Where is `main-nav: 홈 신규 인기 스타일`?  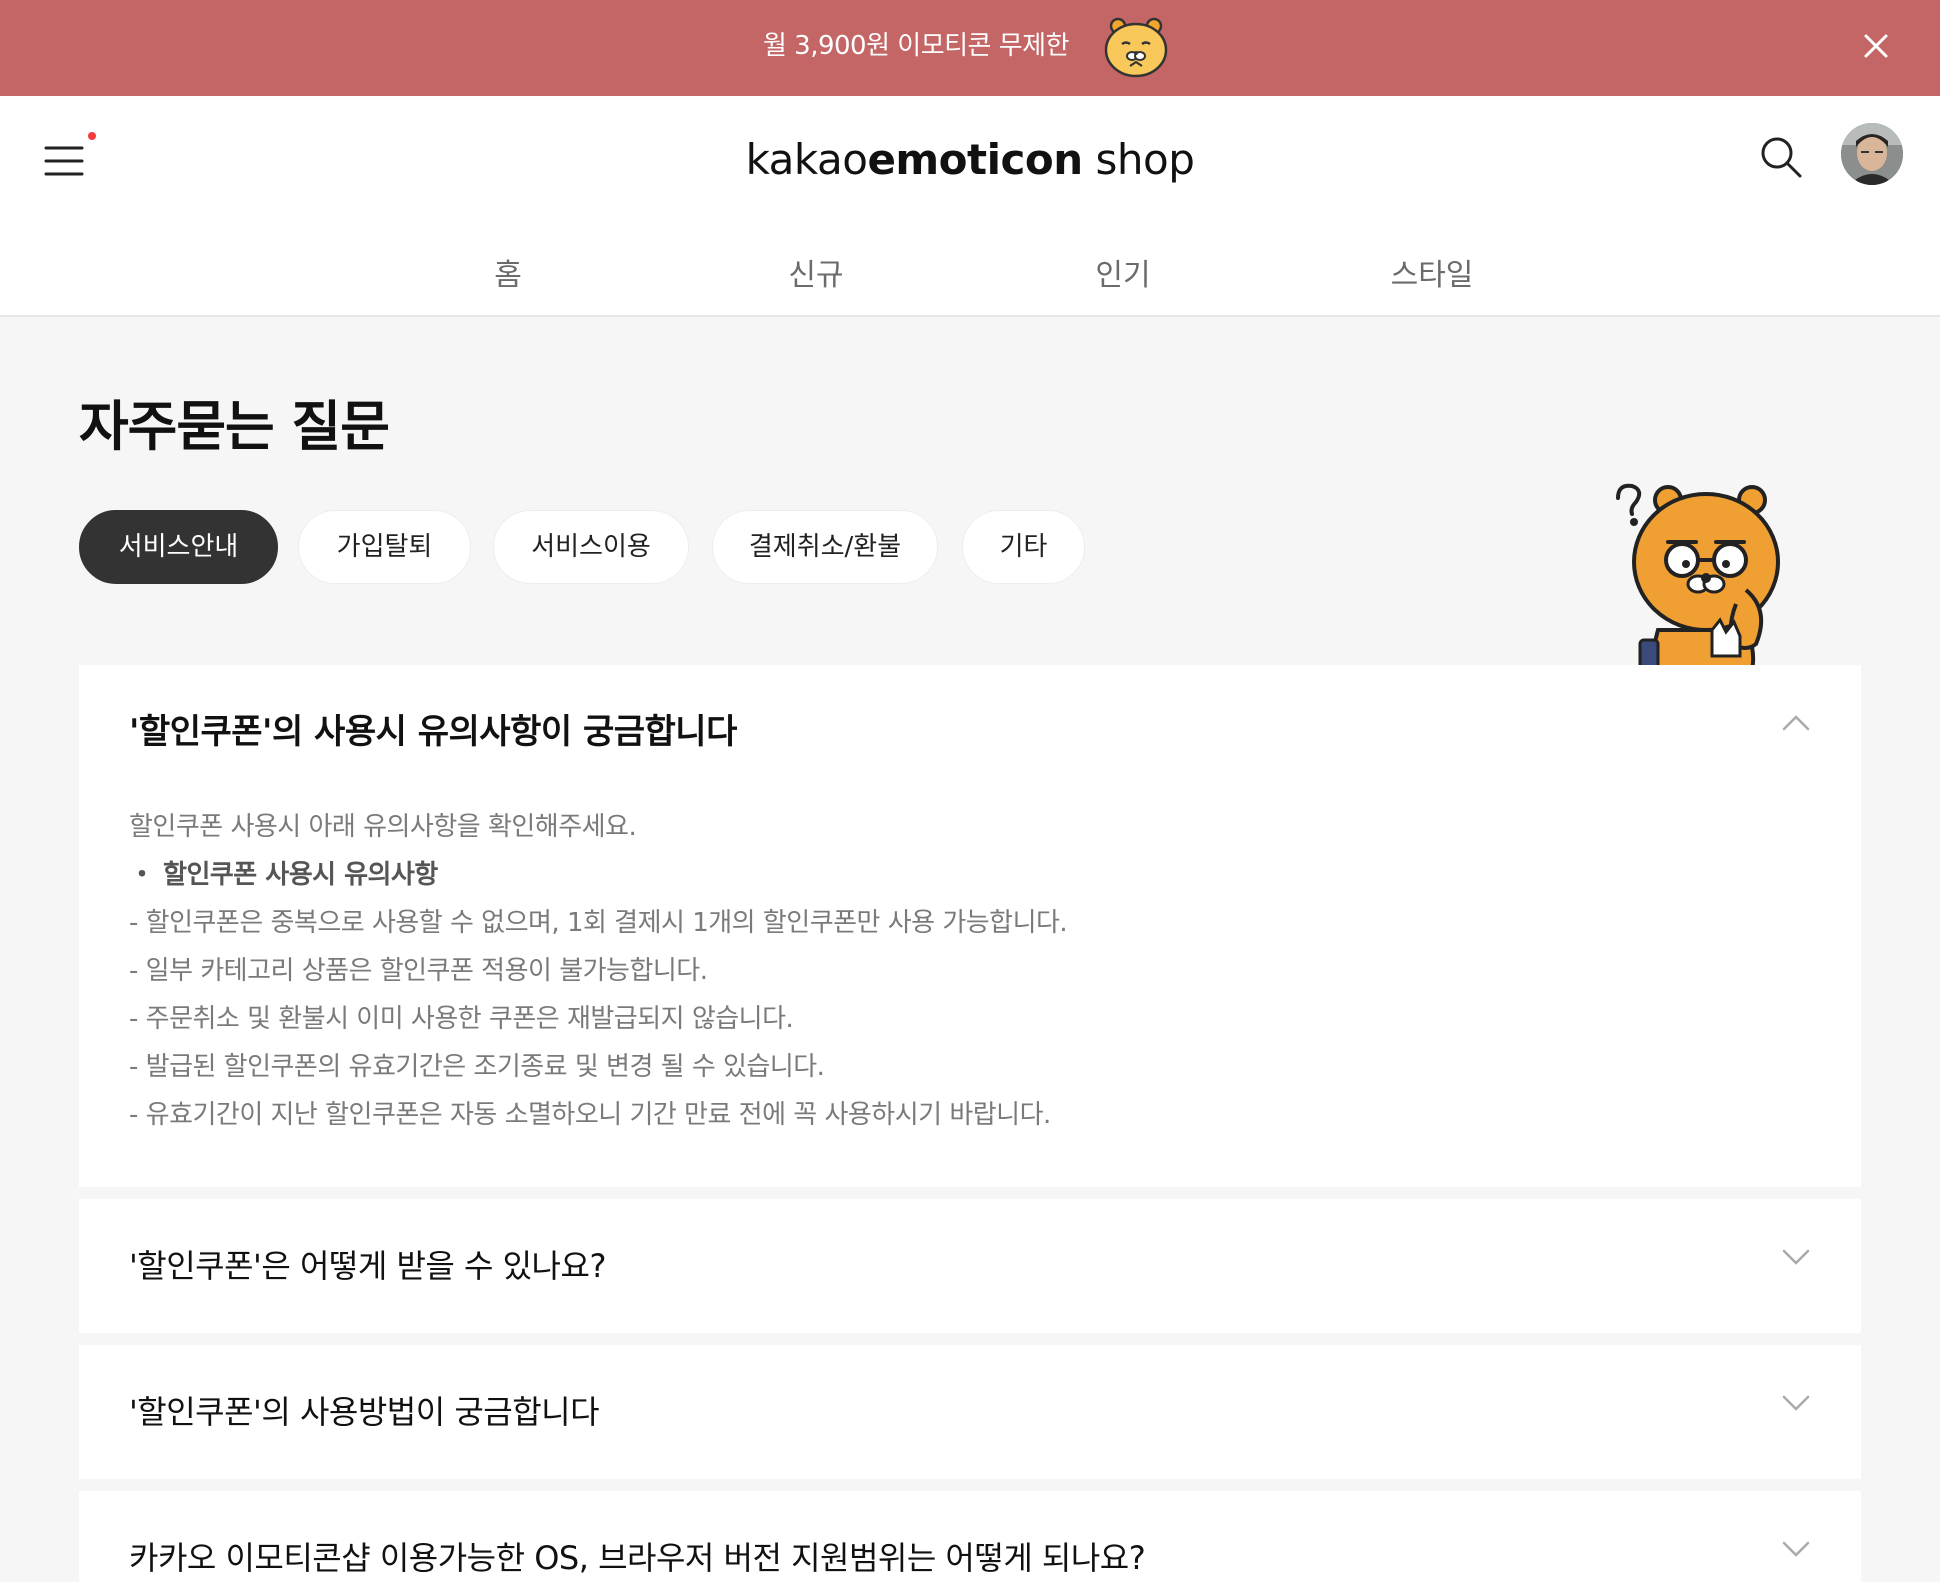 main-nav: 홈 신규 인기 스타일 is located at coordinates (970, 281).